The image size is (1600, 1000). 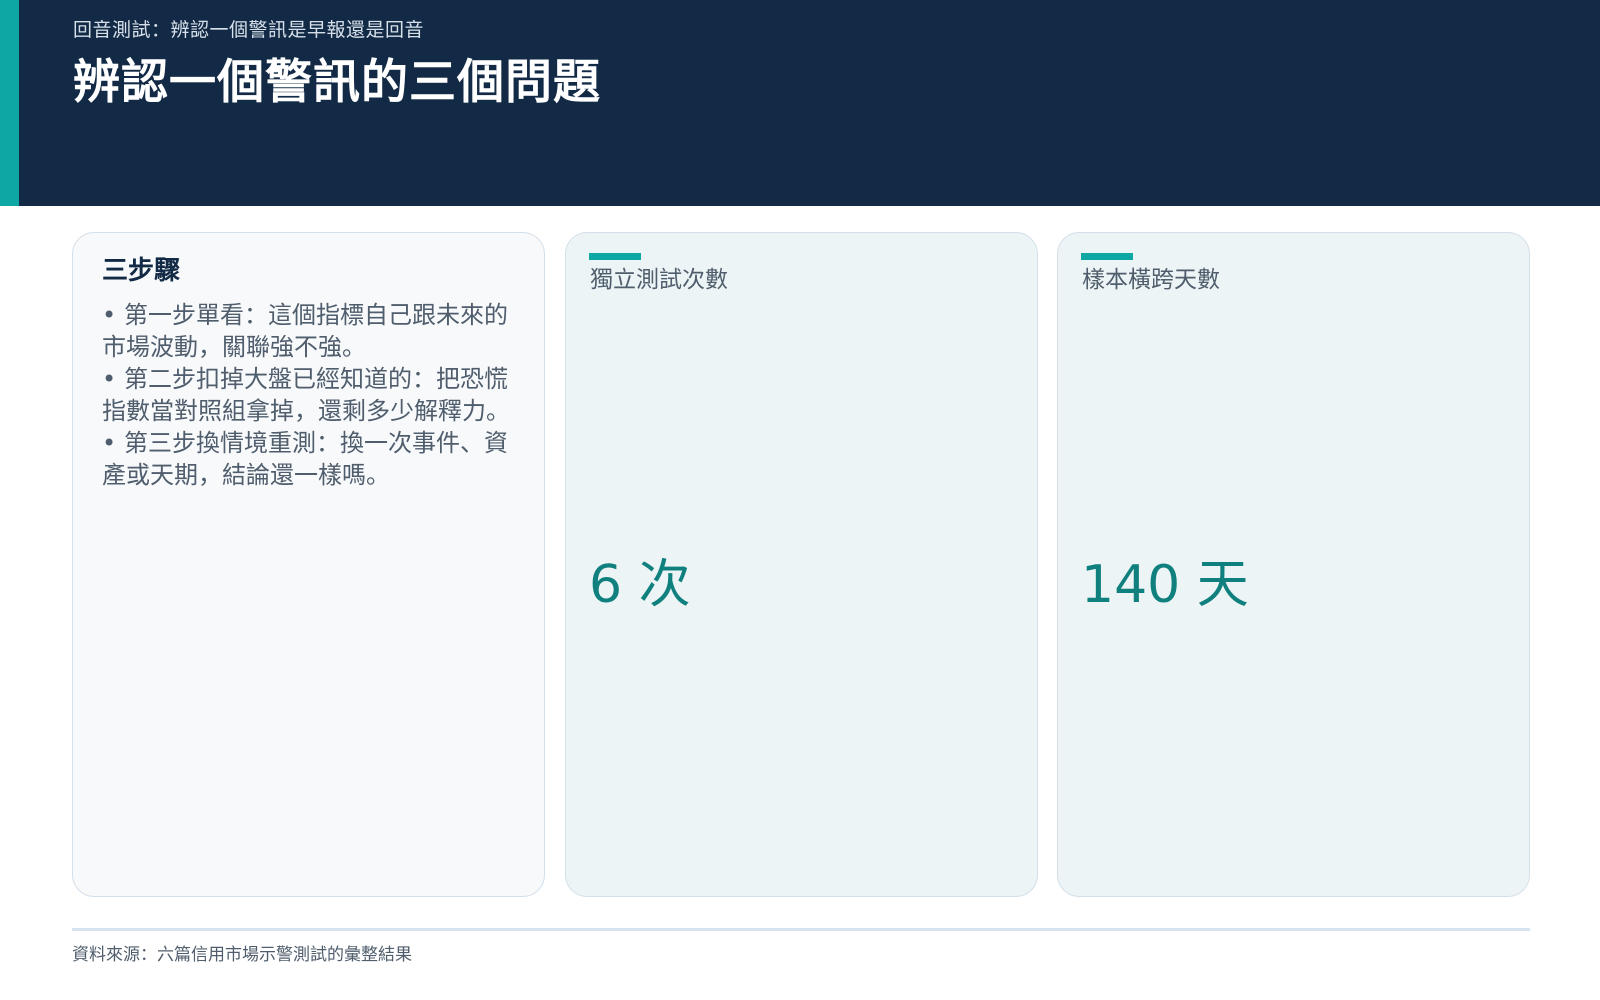 What do you see at coordinates (1165, 585) in the screenshot?
I see `metric-value: 140 天` at bounding box center [1165, 585].